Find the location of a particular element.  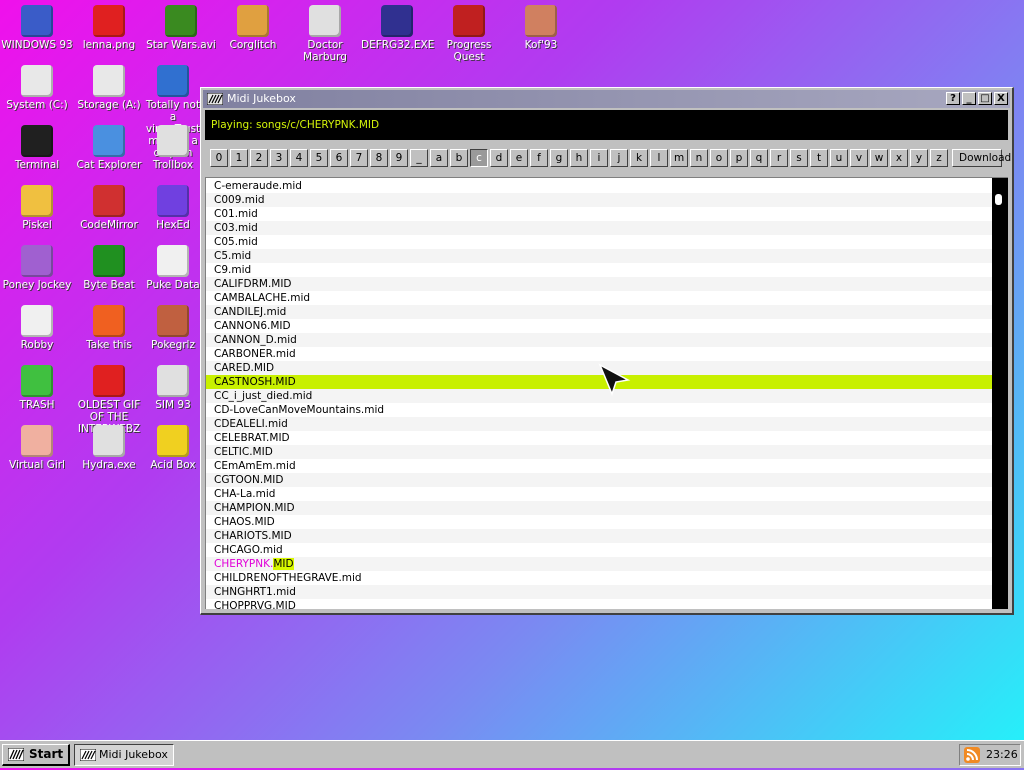

letter-button: z is located at coordinates (939, 158).